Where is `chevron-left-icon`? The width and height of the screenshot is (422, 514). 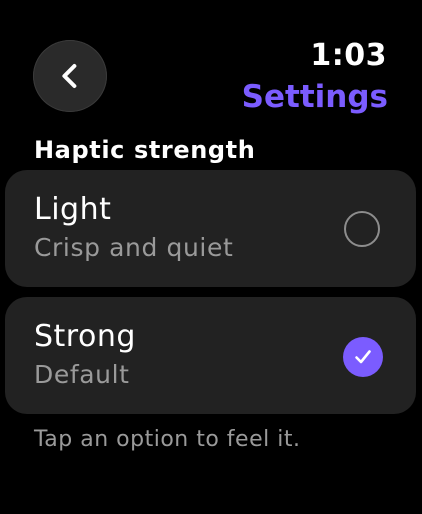
chevron-left-icon is located at coordinates (70, 76).